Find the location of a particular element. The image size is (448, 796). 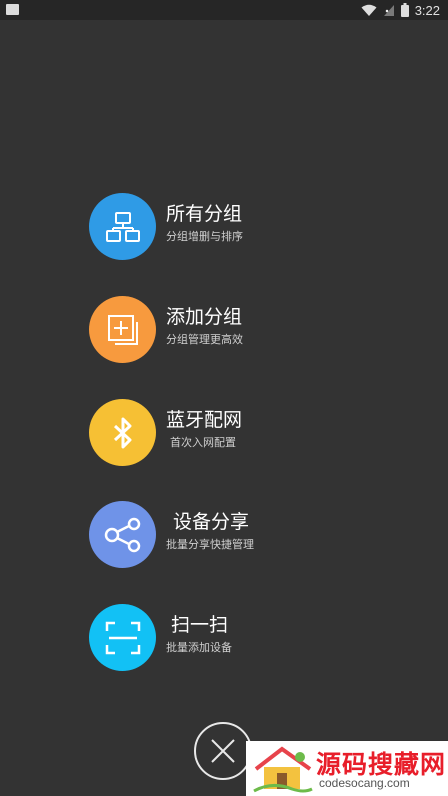

scan-button is located at coordinates (122, 637).